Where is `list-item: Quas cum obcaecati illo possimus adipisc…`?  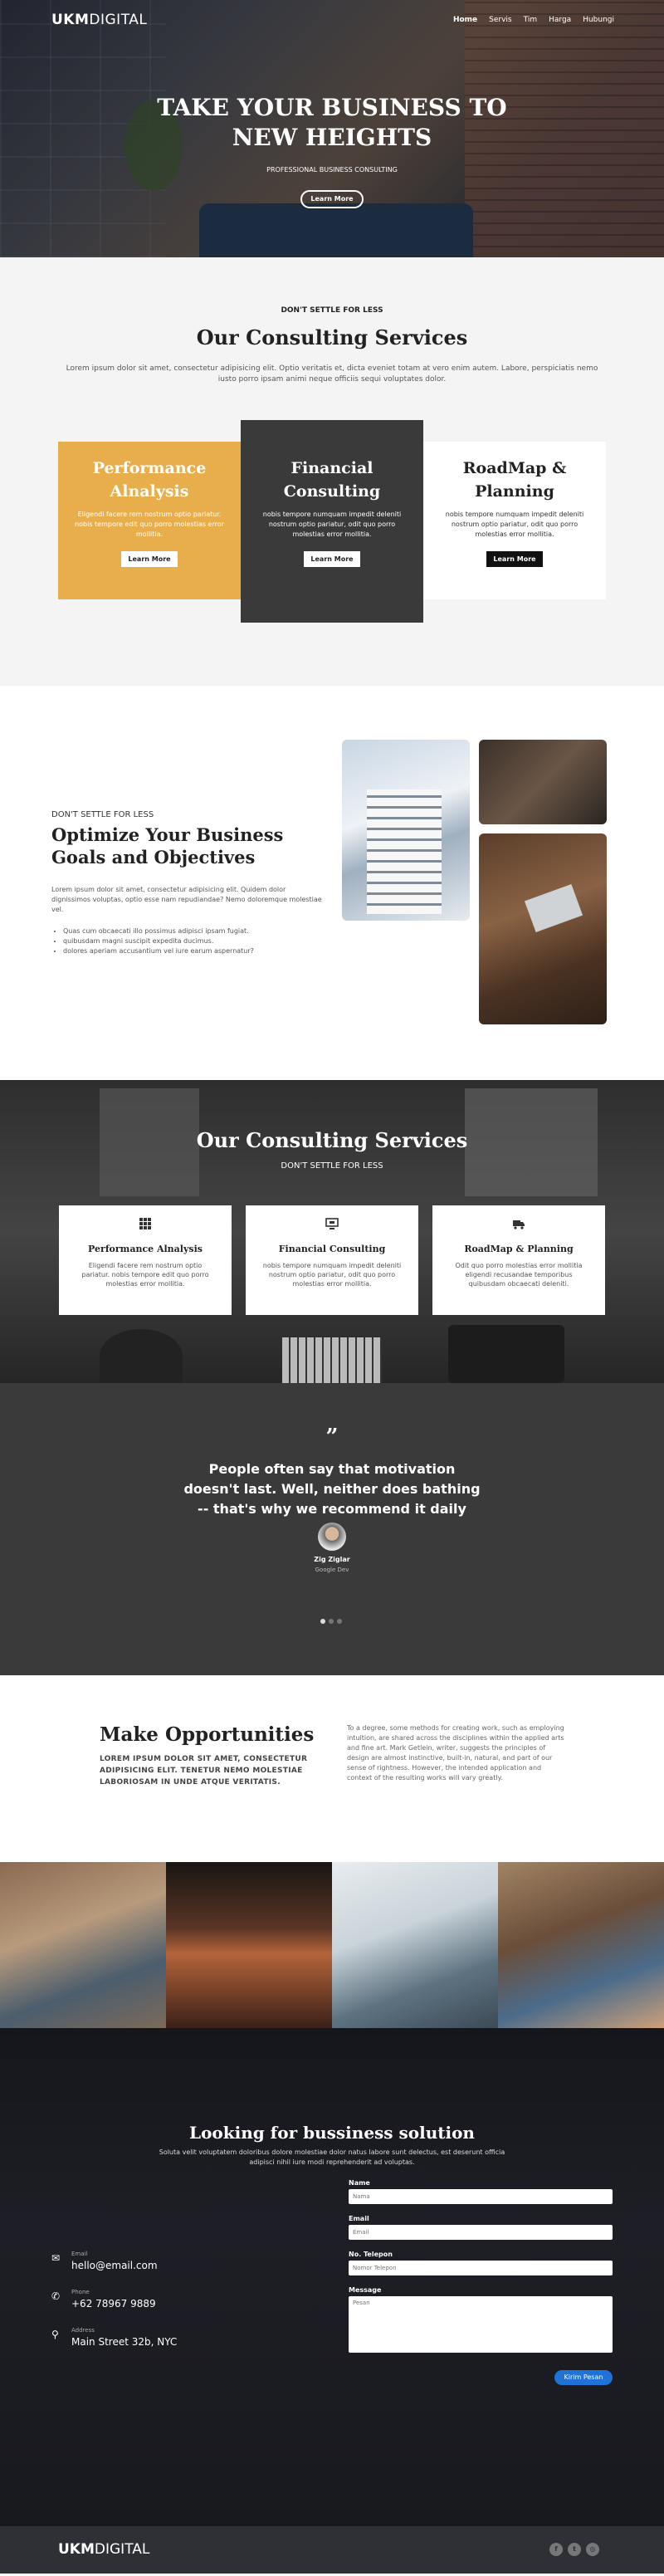
list-item: Quas cum obcaecati illo possimus adipisc… is located at coordinates (196, 931).